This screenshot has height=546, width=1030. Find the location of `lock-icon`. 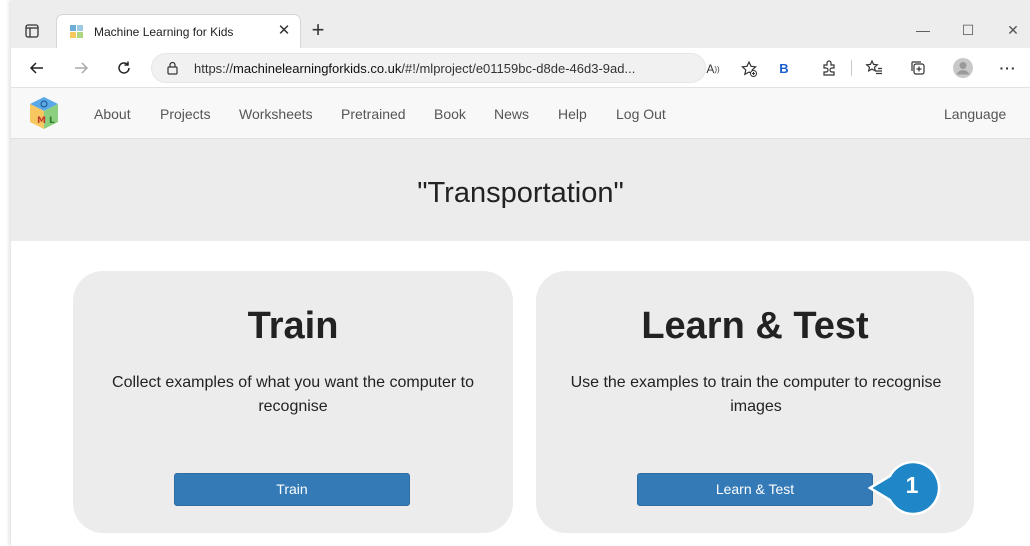

lock-icon is located at coordinates (172, 70).